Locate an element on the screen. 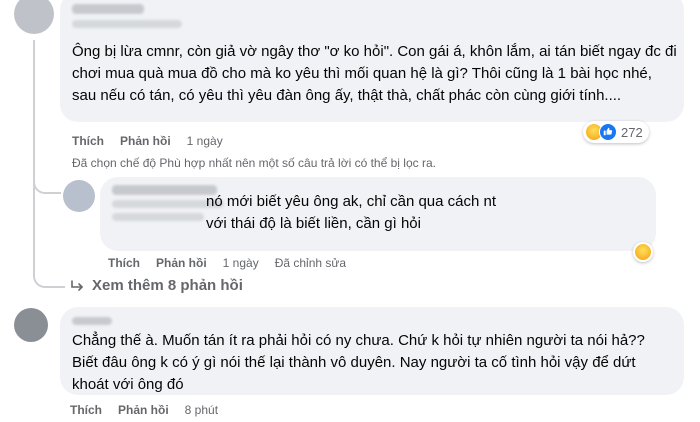  thread-line is located at coordinates (34, 157).